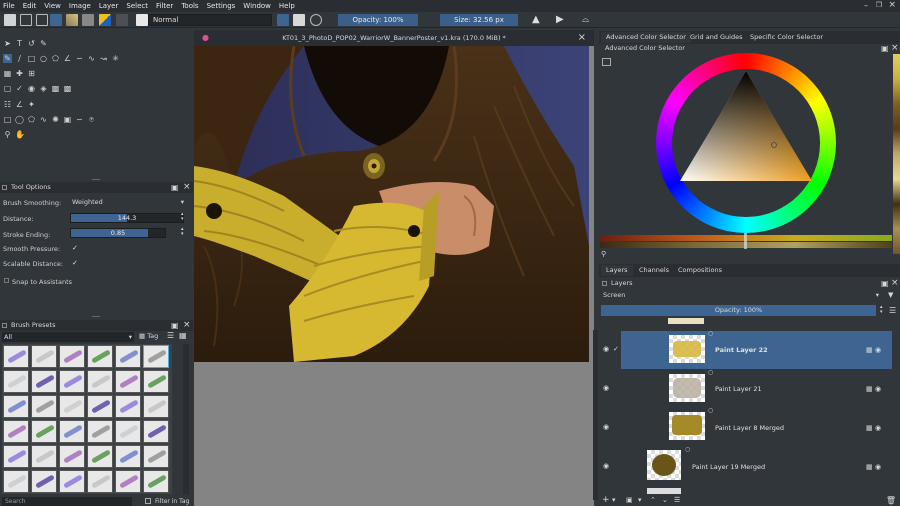 Image resolution: width=900 pixels, height=506 pixels. I want to click on assistant-tool-icon: ☷, so click(7, 104).